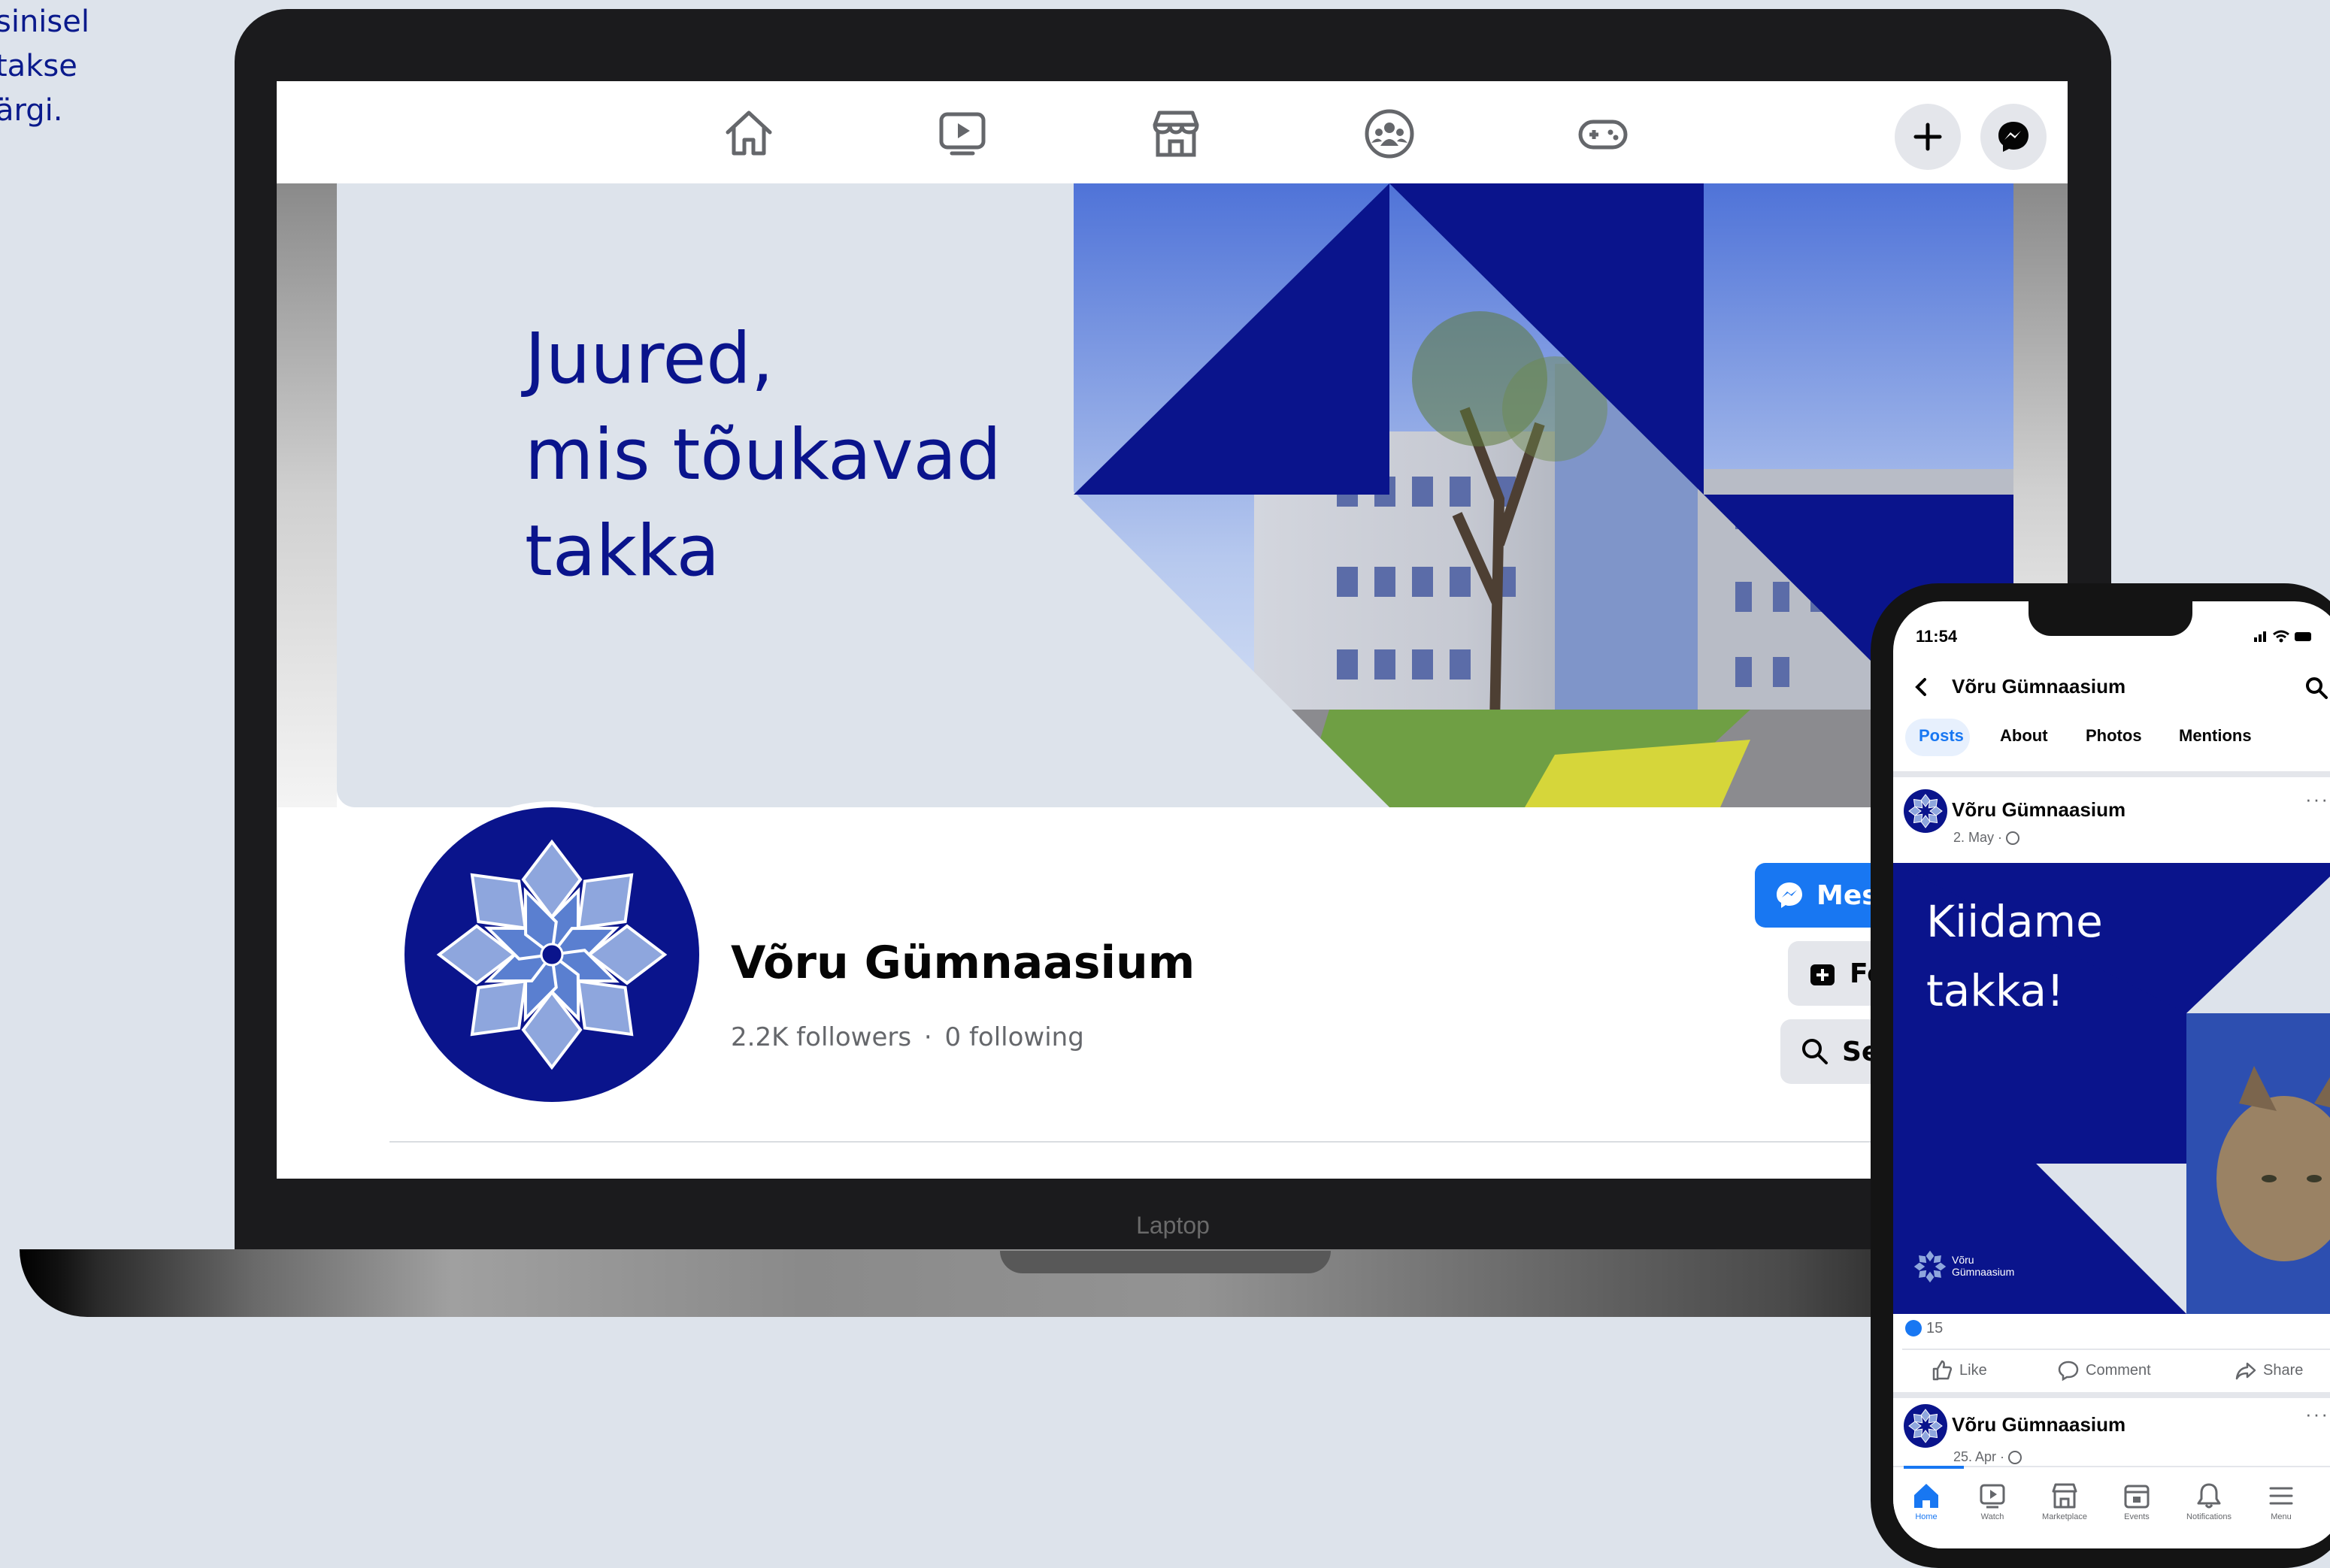 This screenshot has width=2330, height=1568. What do you see at coordinates (1197, 1142) in the screenshot?
I see `profile-divider` at bounding box center [1197, 1142].